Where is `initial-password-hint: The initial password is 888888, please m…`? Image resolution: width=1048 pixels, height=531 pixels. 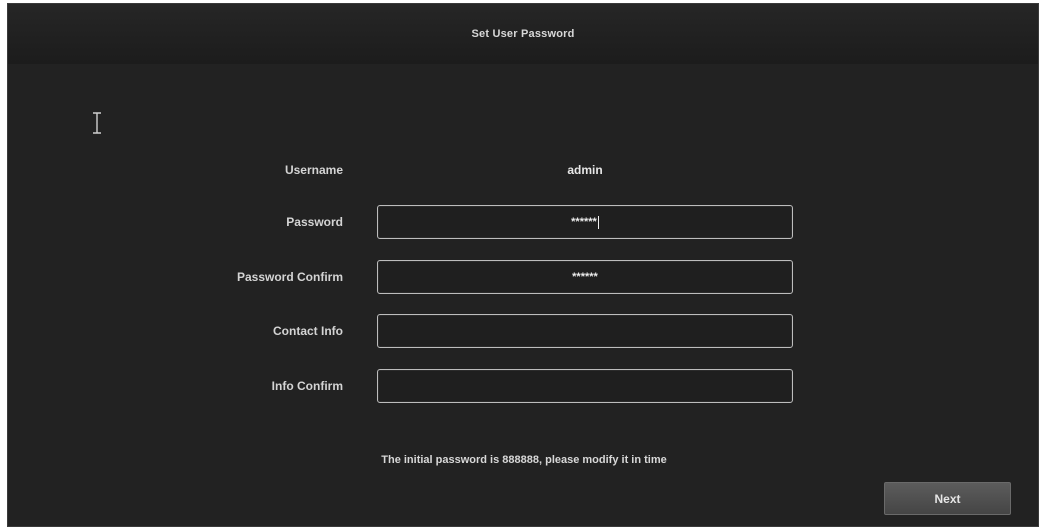
initial-password-hint: The initial password is 888888, please m… is located at coordinates (524, 460).